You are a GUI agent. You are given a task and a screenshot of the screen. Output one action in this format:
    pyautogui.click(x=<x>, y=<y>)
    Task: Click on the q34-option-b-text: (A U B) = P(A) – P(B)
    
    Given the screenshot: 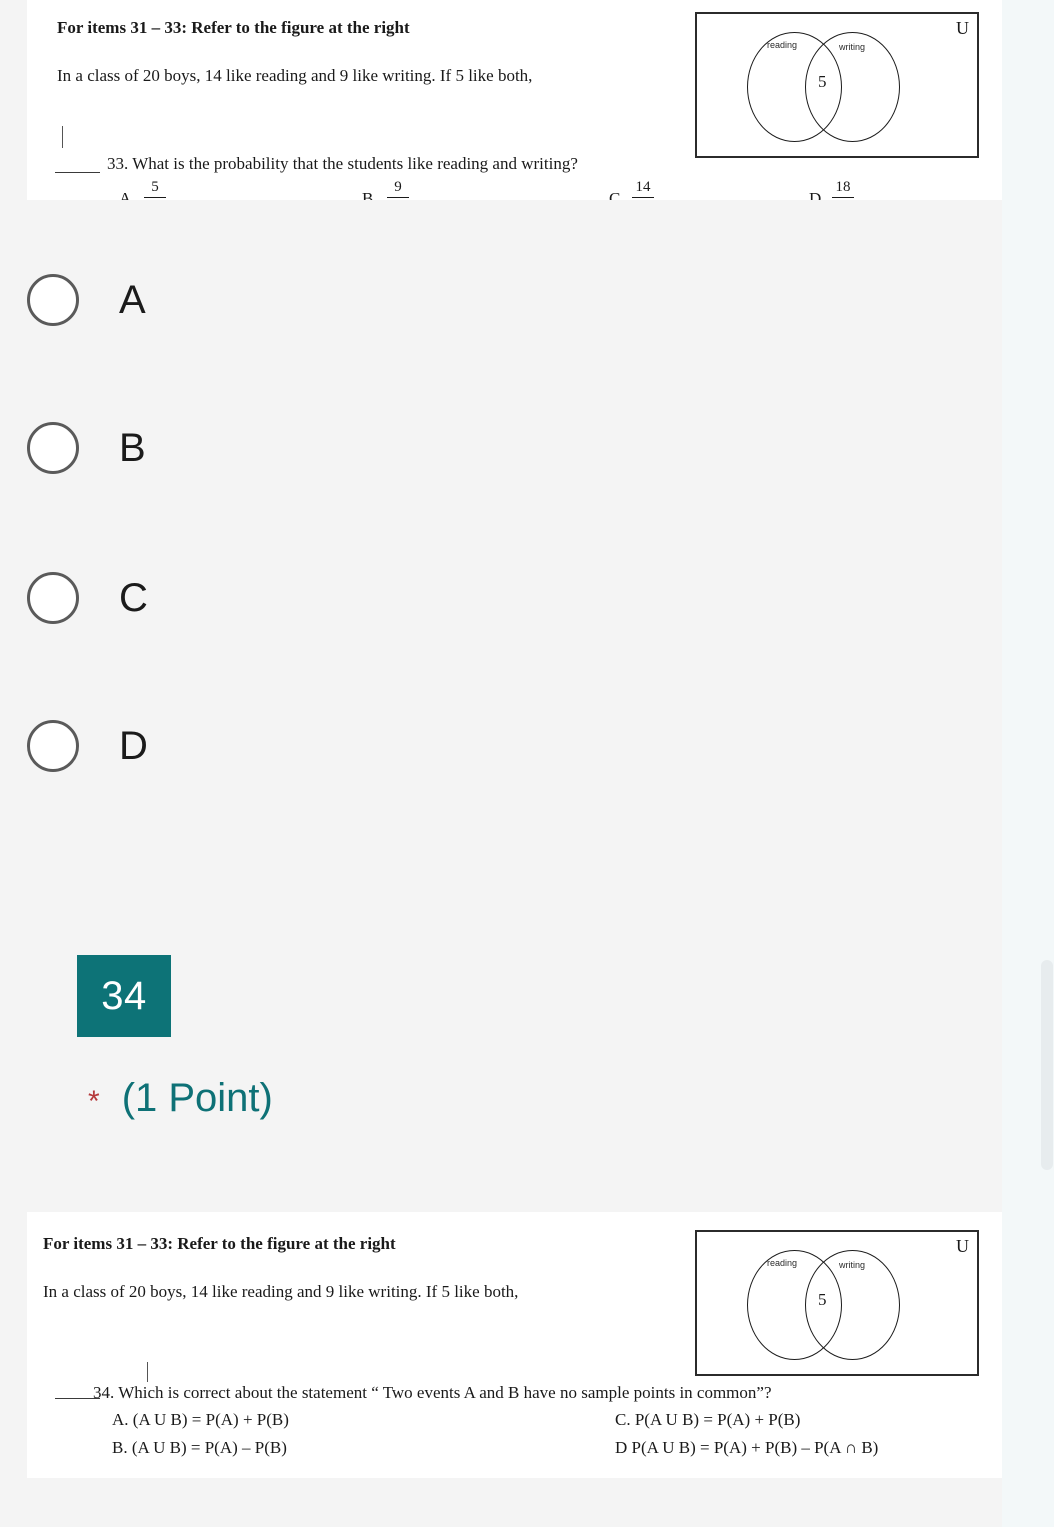 What is the action you would take?
    pyautogui.click(x=209, y=1447)
    